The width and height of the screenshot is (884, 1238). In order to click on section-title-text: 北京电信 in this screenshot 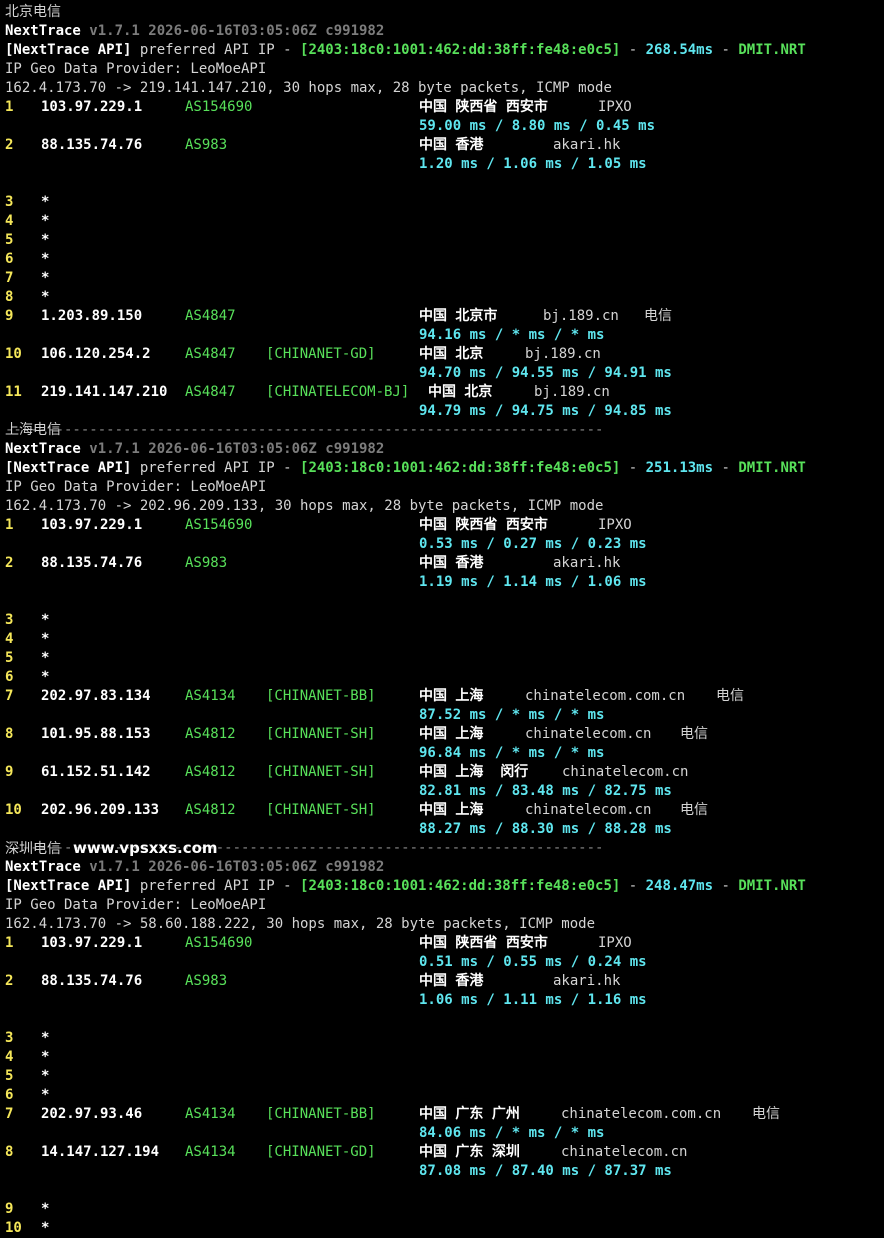, I will do `click(33, 12)`.